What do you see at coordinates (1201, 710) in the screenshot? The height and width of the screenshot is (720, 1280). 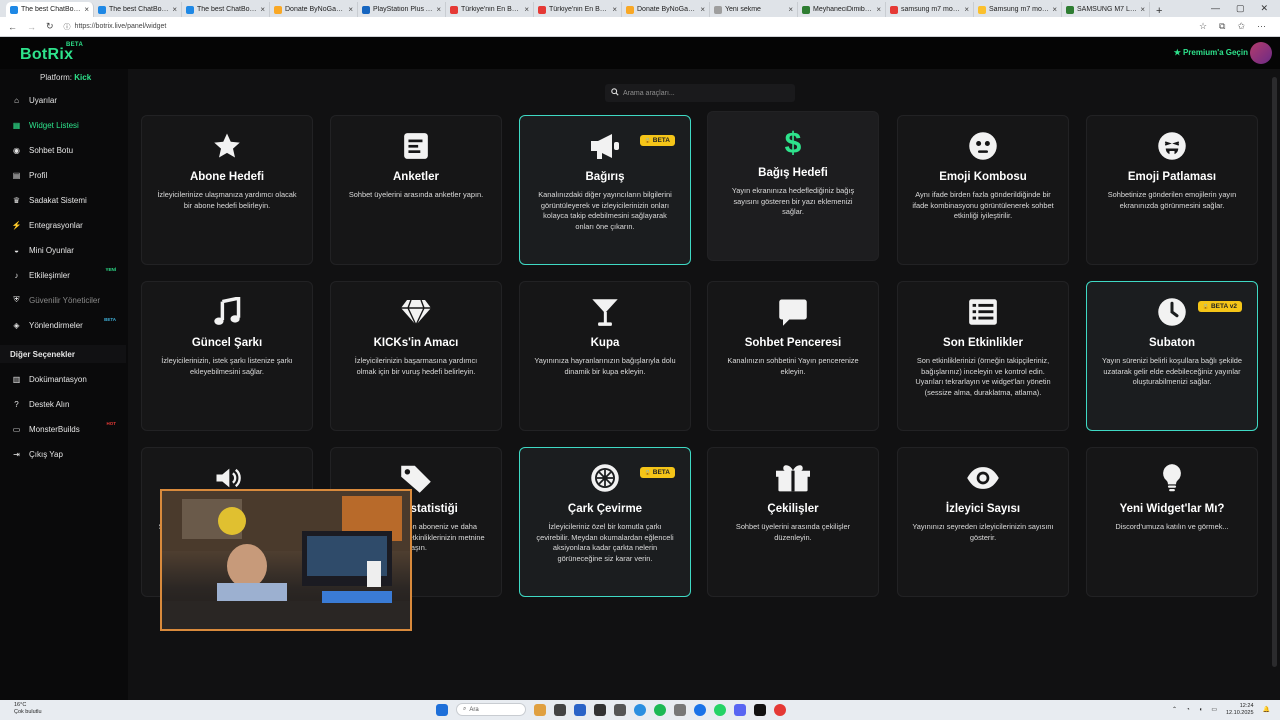 I see `volume-icon: ◖` at bounding box center [1201, 710].